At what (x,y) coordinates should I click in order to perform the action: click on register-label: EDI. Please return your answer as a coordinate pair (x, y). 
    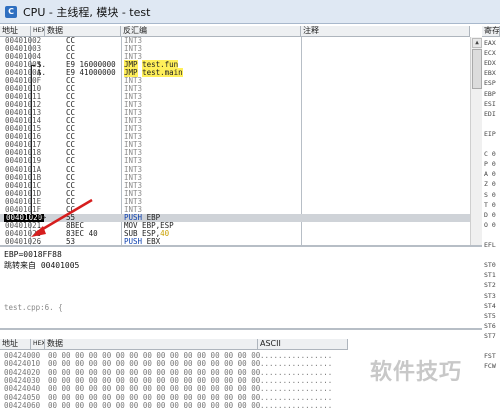
    Looking at the image, I should click on (490, 113).